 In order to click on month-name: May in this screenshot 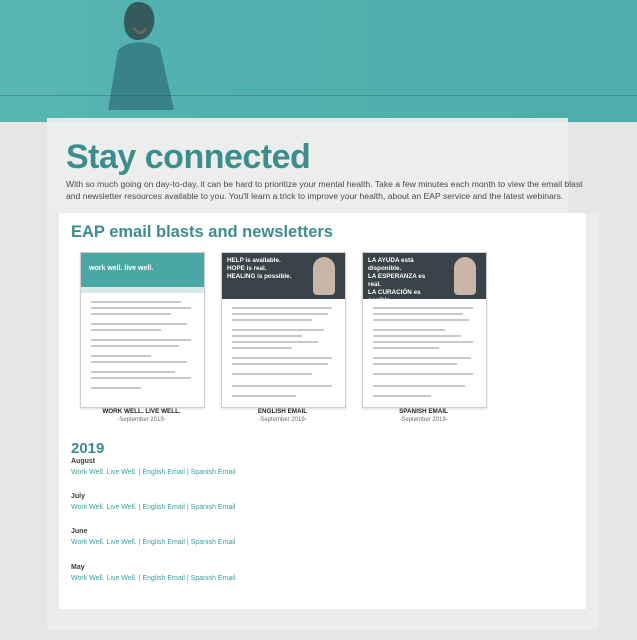, I will do `click(78, 567)`.